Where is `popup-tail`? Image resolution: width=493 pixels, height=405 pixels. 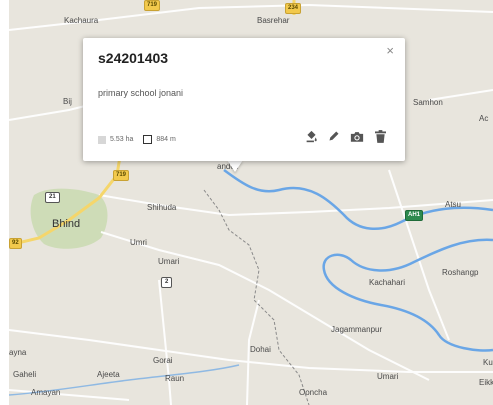 popup-tail is located at coordinates (235, 166).